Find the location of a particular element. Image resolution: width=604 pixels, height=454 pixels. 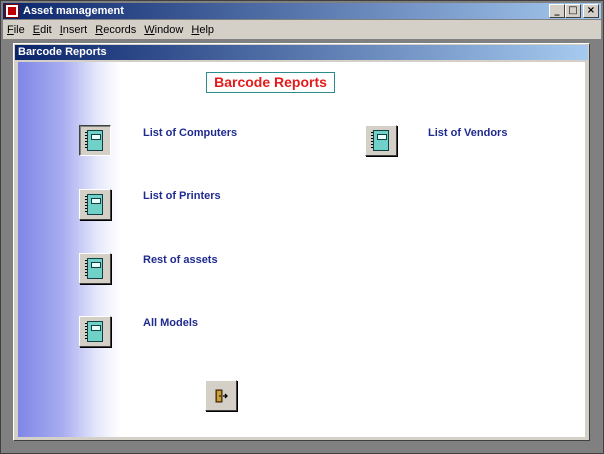

menu-insert: Insert is located at coordinates (74, 30).